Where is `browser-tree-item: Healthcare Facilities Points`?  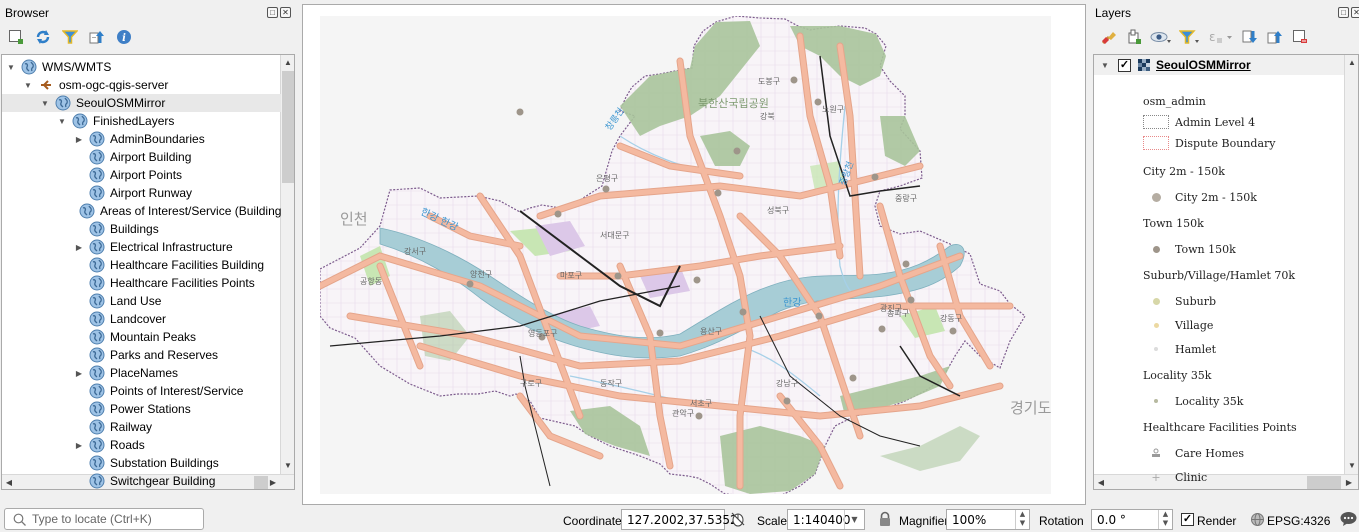 browser-tree-item: Healthcare Facilities Points is located at coordinates (141, 283).